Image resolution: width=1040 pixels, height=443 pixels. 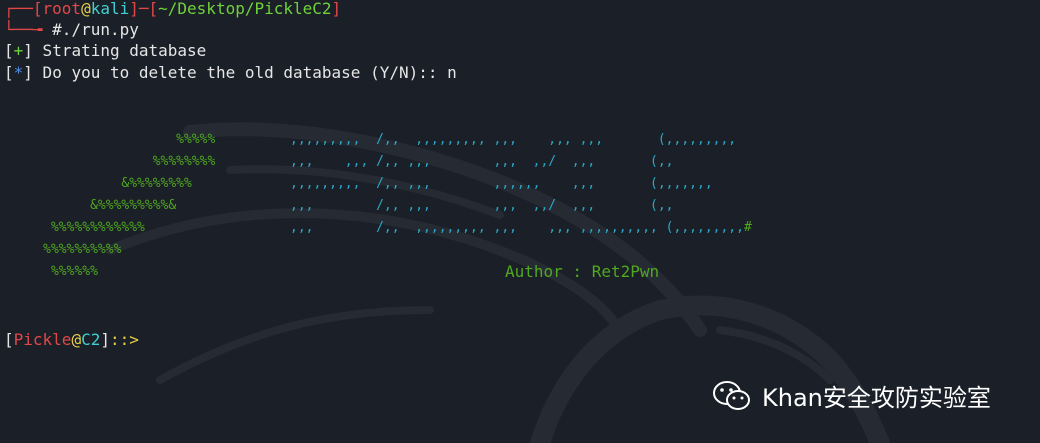 What do you see at coordinates (42, 339) in the screenshot?
I see `prompt2-user: Pickle` at bounding box center [42, 339].